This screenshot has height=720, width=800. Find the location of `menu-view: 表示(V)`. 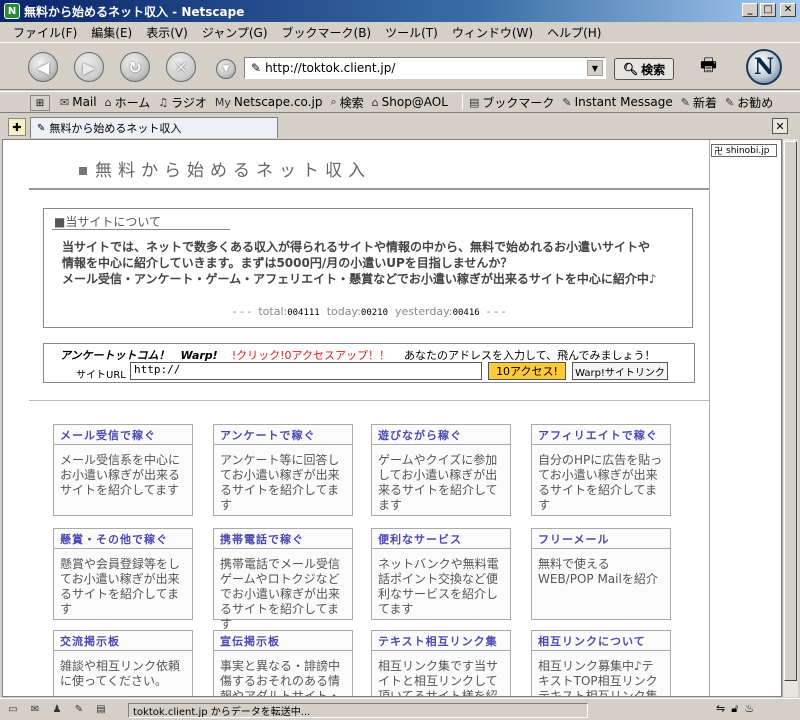

menu-view: 表示(V) is located at coordinates (167, 32).